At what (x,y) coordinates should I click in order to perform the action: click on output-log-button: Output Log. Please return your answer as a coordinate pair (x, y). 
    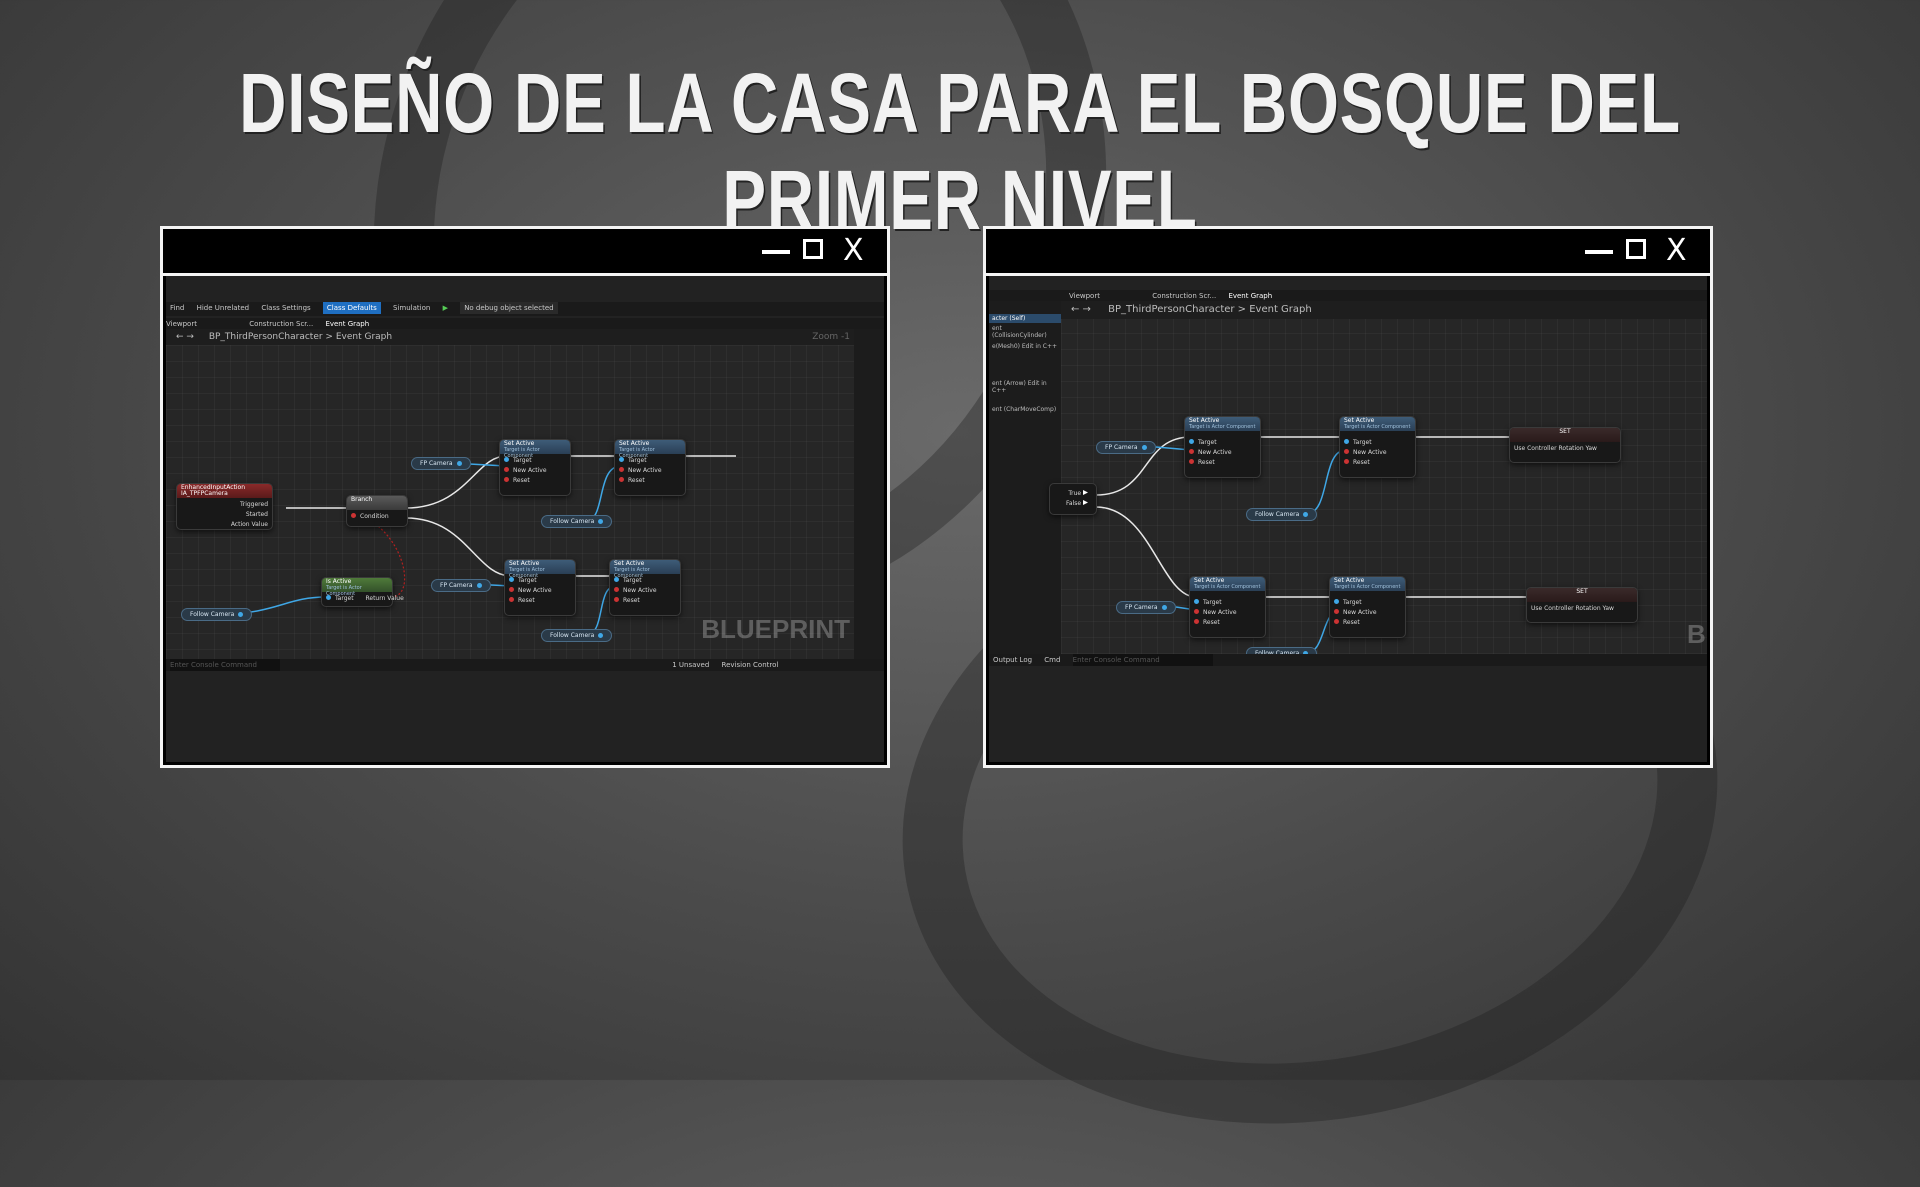
    Looking at the image, I should click on (1012, 660).